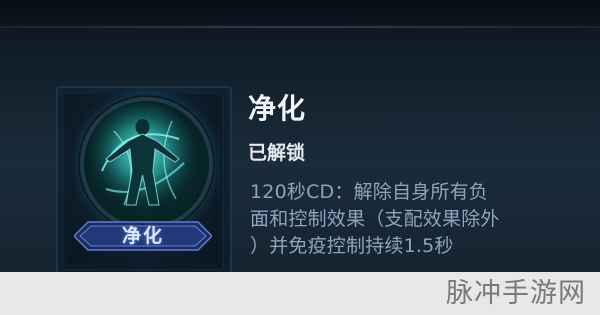 The image size is (600, 315). What do you see at coordinates (369, 192) in the screenshot?
I see `skill-description-line: 120秒CD：解除自身所有负` at bounding box center [369, 192].